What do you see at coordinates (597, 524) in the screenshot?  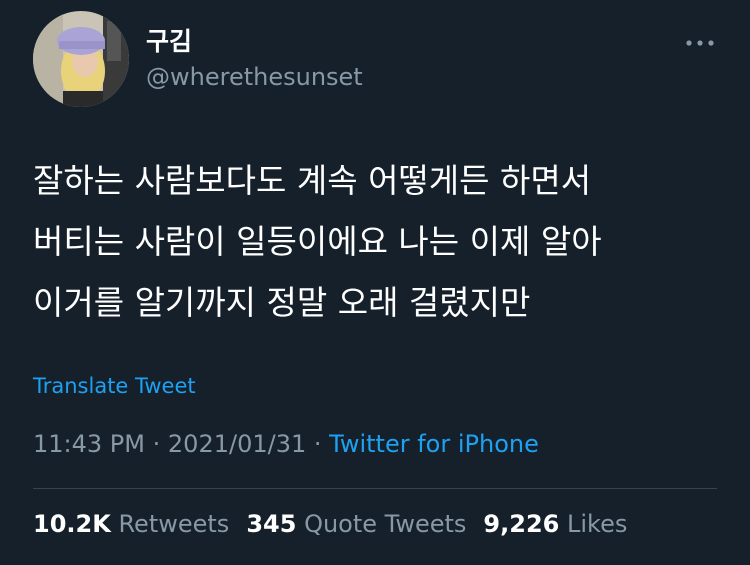 I see `likes-label: Likes` at bounding box center [597, 524].